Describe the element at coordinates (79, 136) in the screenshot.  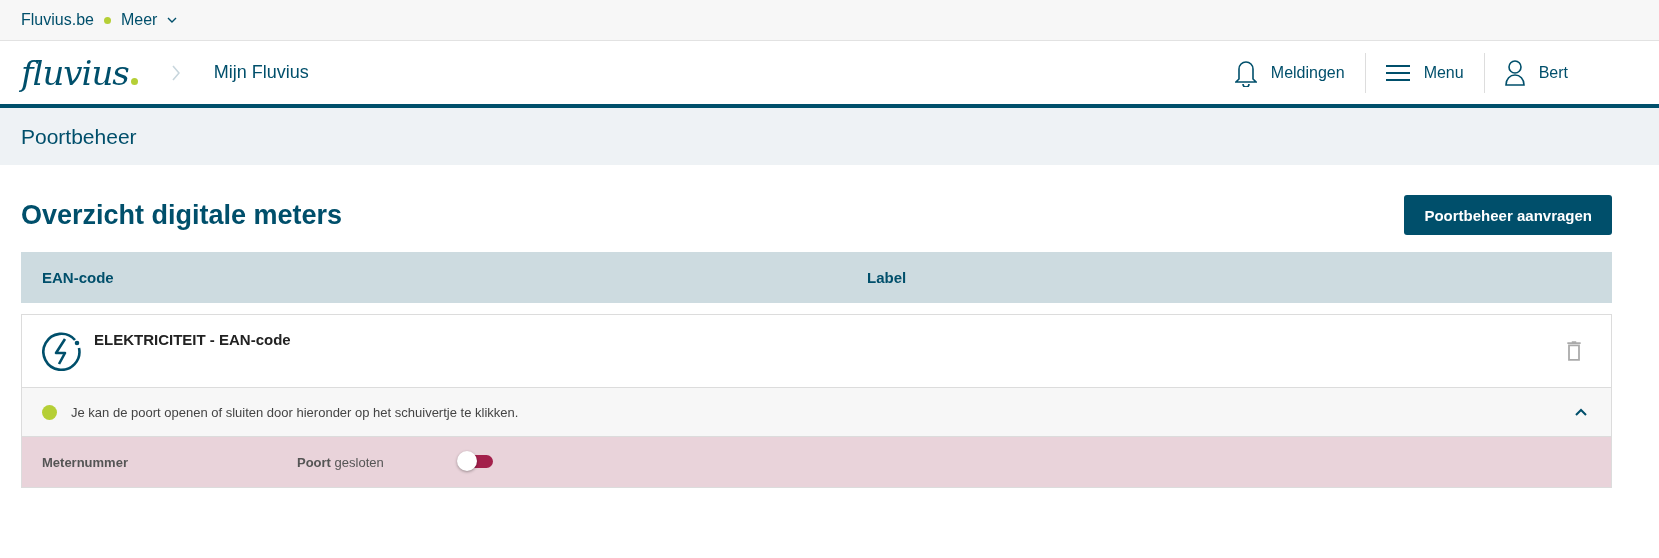
I see `section-title: Poortbeheer` at that location.